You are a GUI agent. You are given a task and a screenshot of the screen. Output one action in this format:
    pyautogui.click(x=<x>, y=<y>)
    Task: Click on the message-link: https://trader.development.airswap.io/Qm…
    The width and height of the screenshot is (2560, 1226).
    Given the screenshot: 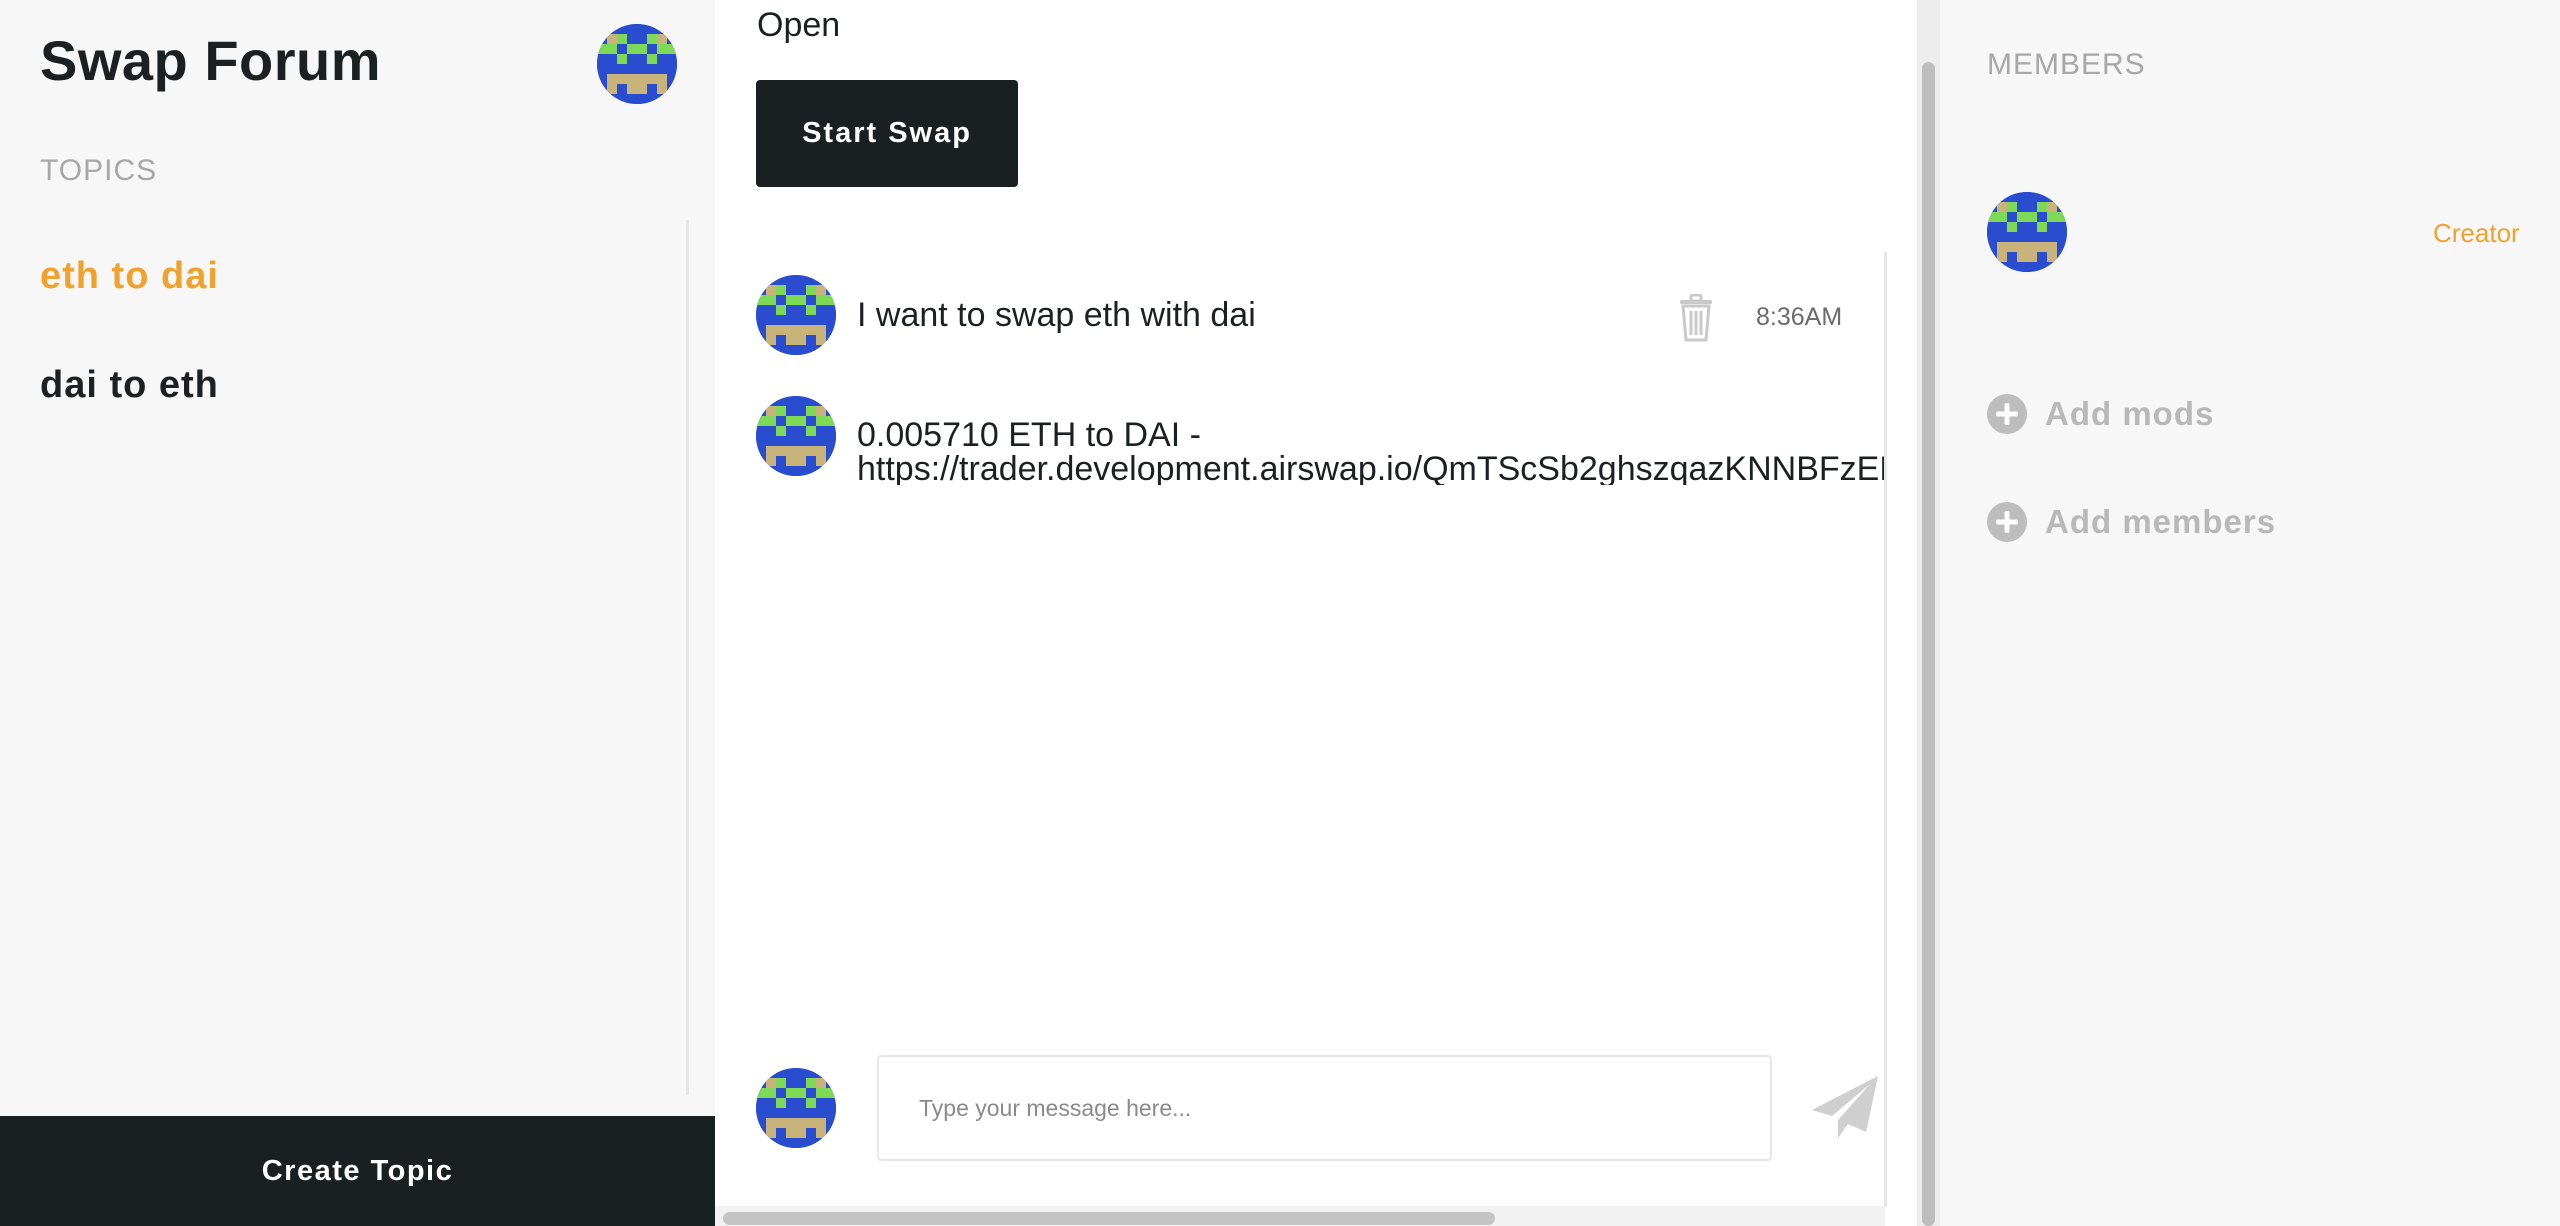 What is the action you would take?
    pyautogui.click(x=1370, y=467)
    